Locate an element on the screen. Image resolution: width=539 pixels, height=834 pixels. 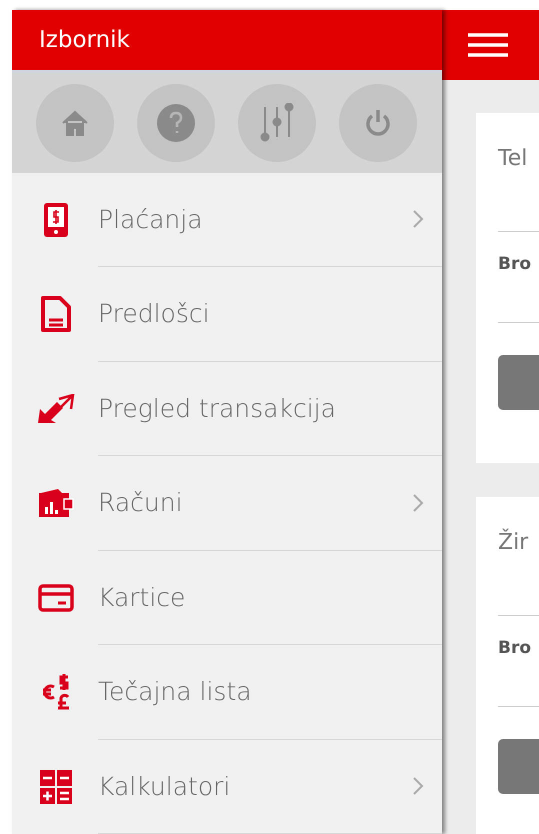
phone-dollar-icon is located at coordinates (56, 220).